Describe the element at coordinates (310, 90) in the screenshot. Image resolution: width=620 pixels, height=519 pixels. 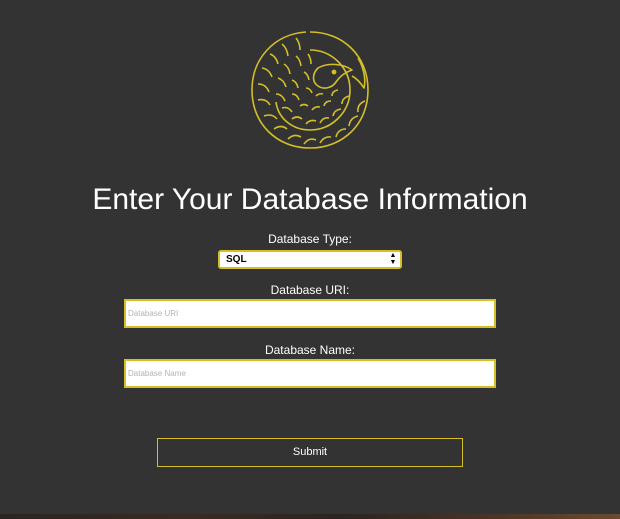
I see `pangolin-logo-icon` at that location.